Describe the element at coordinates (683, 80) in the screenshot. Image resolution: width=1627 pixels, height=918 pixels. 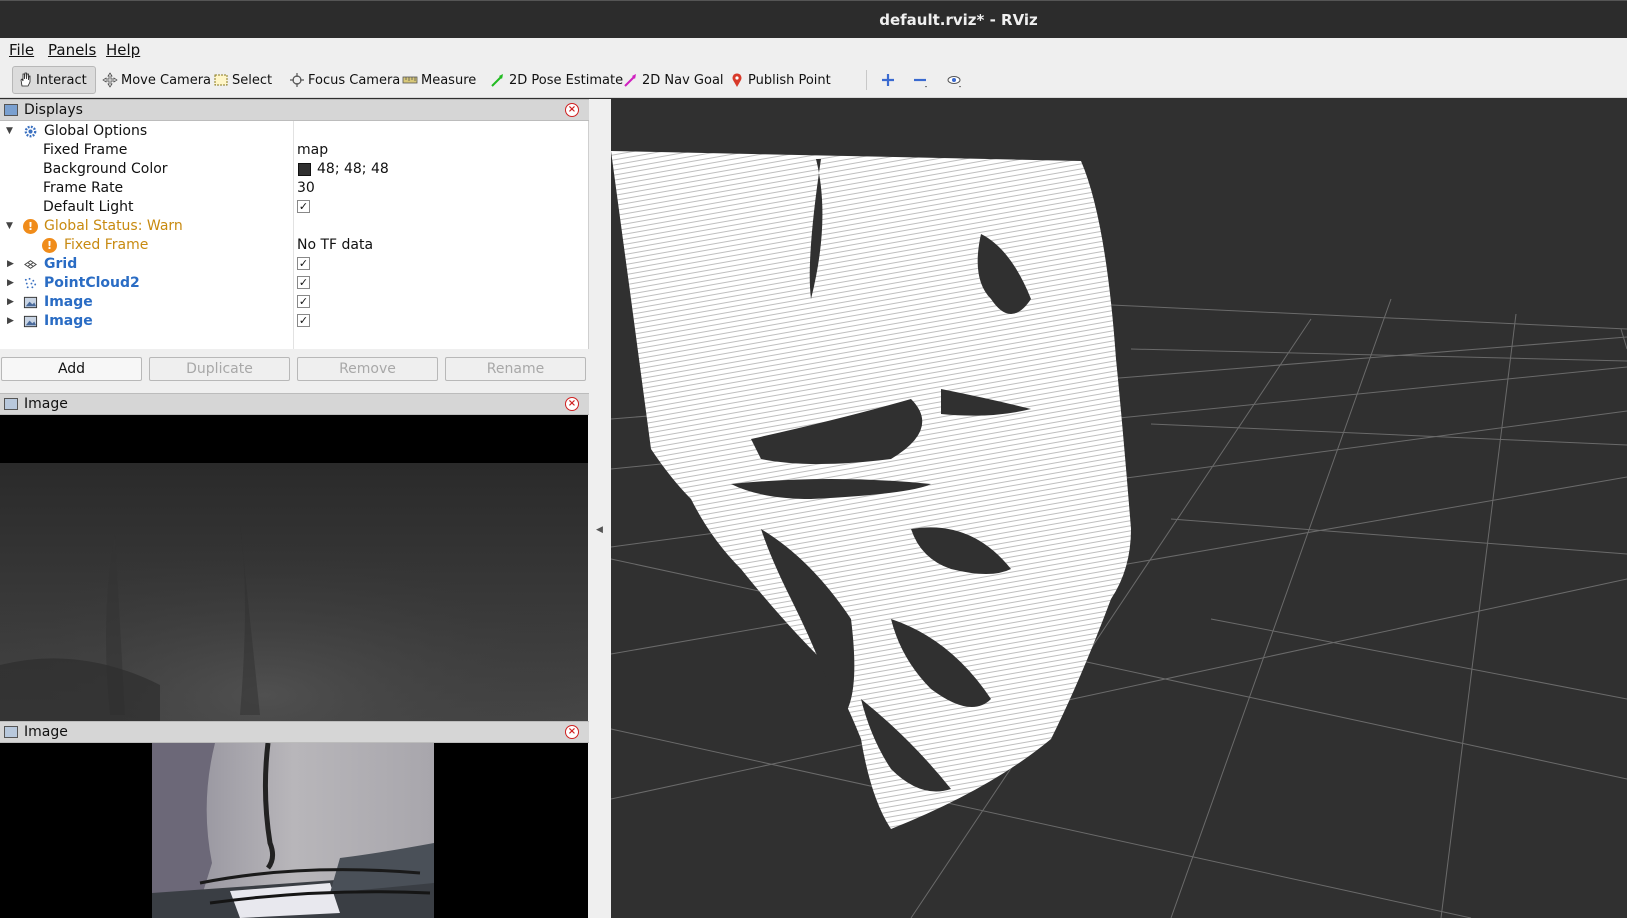
I see `nav-goal-label: 2D Nav Goal` at that location.